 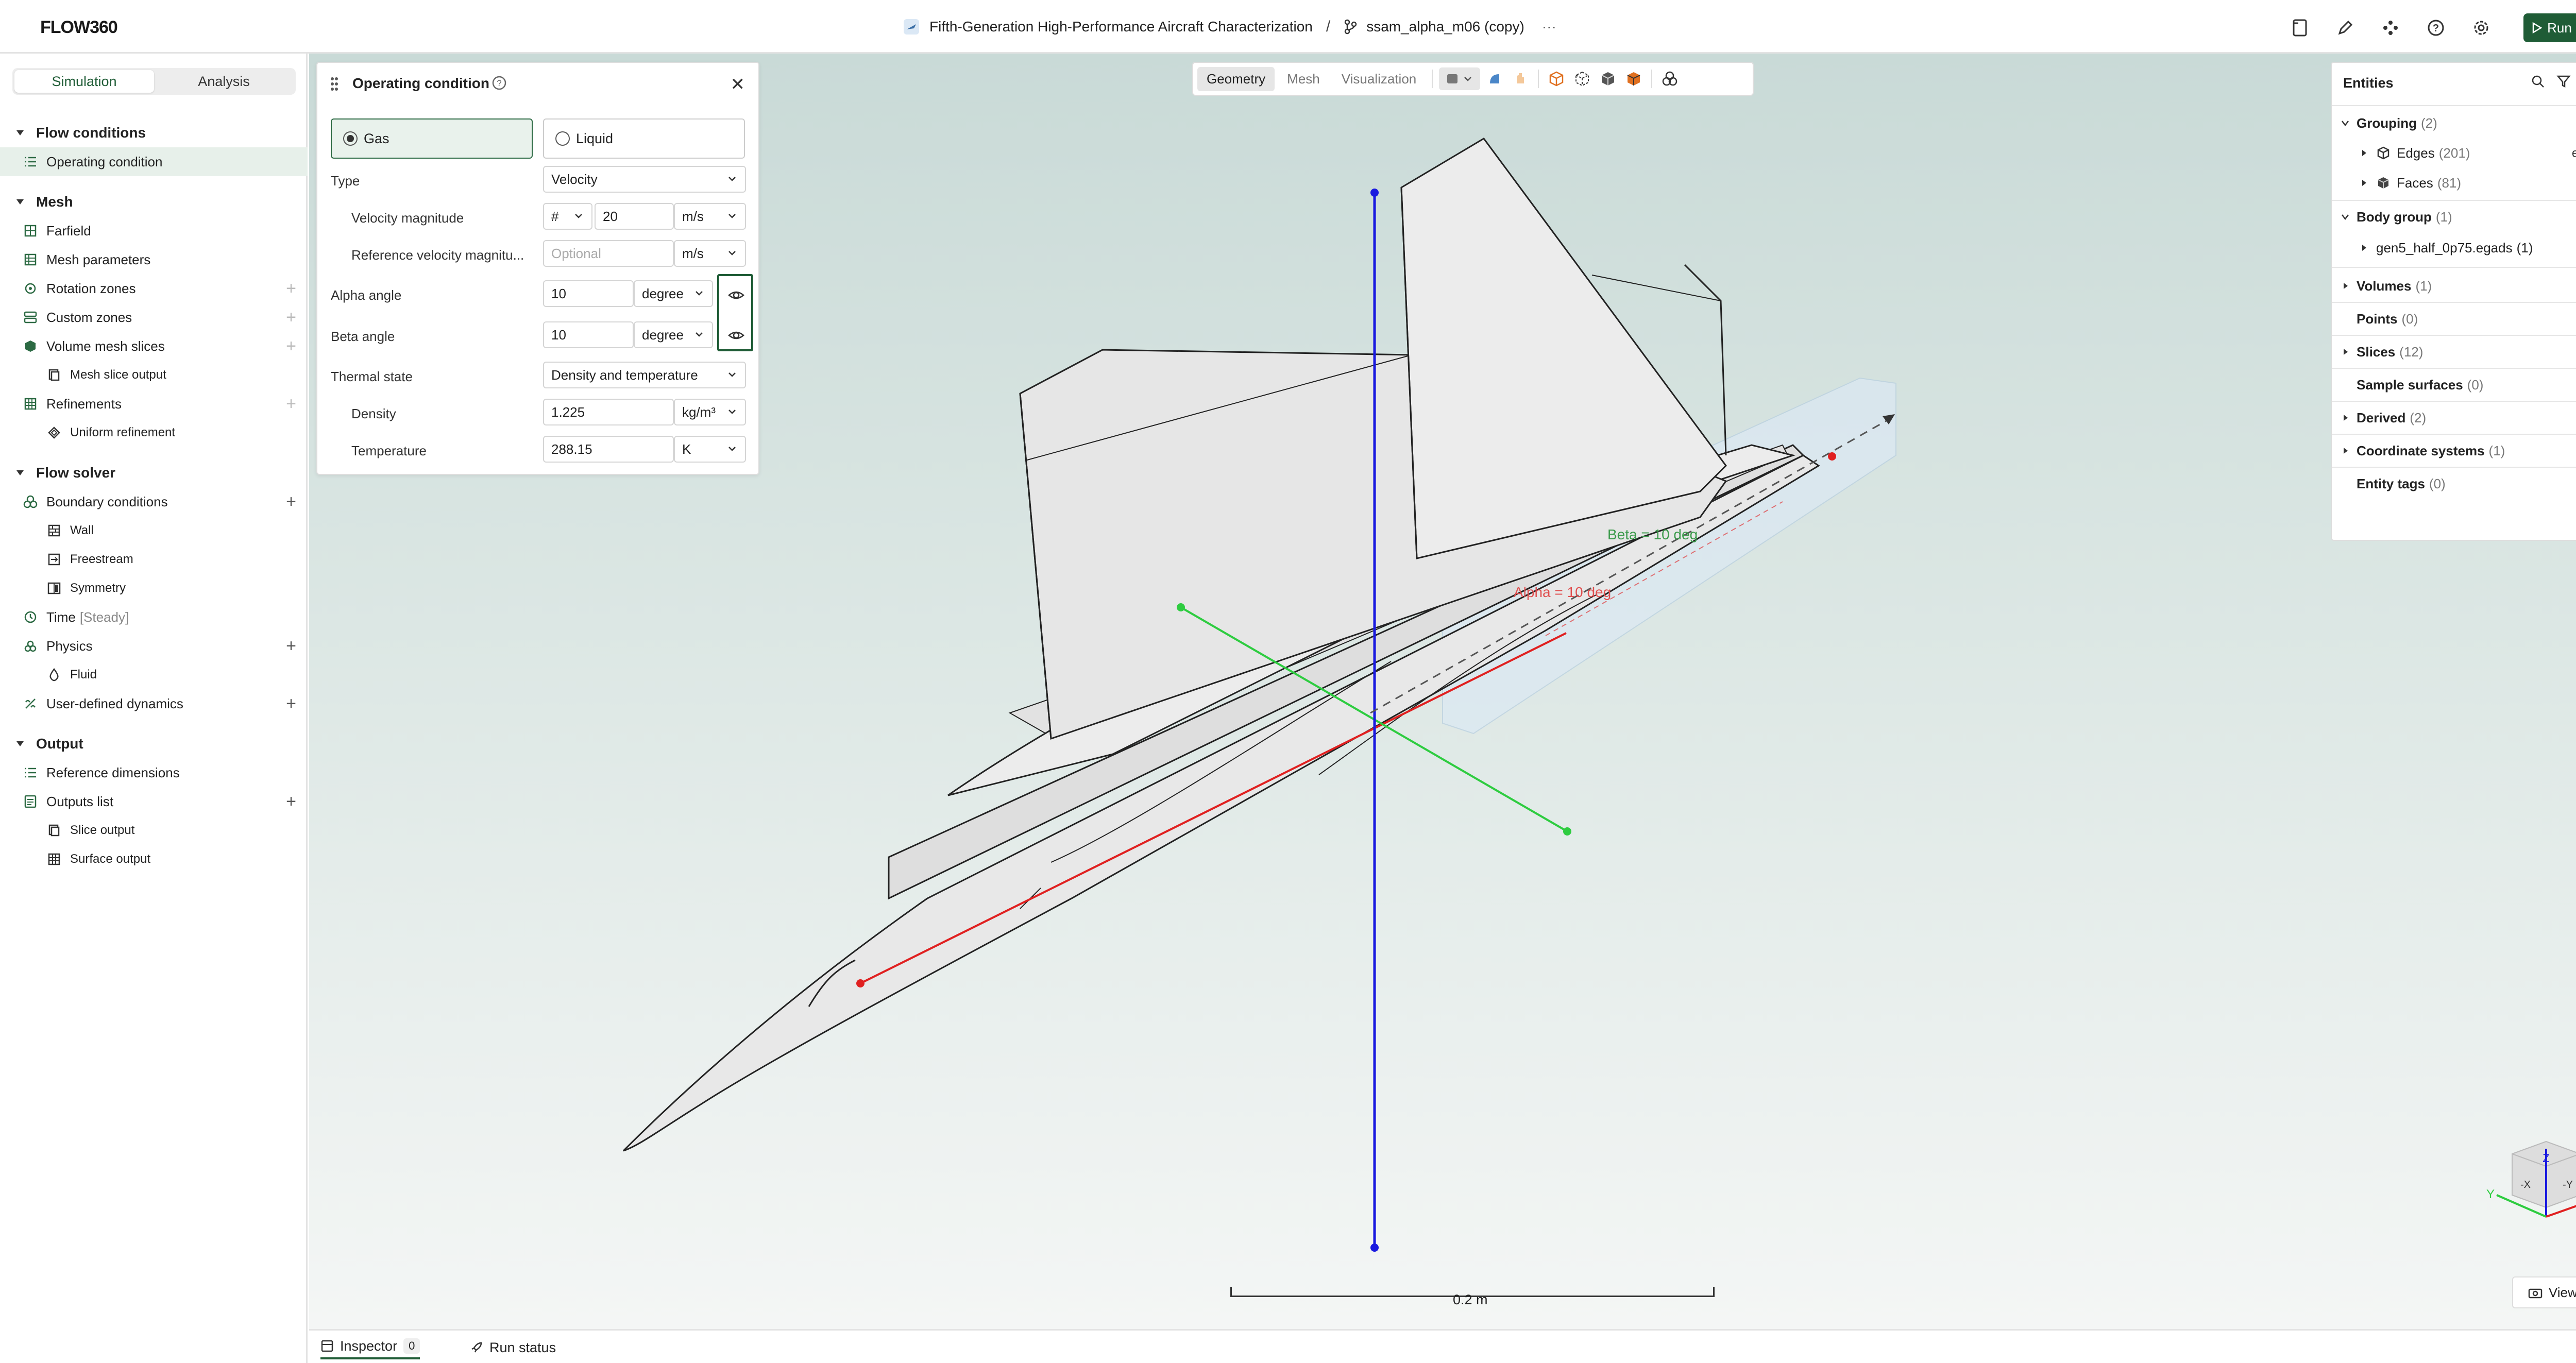 What do you see at coordinates (154, 132) in the screenshot?
I see `section-flow-conditions: Flow conditions` at bounding box center [154, 132].